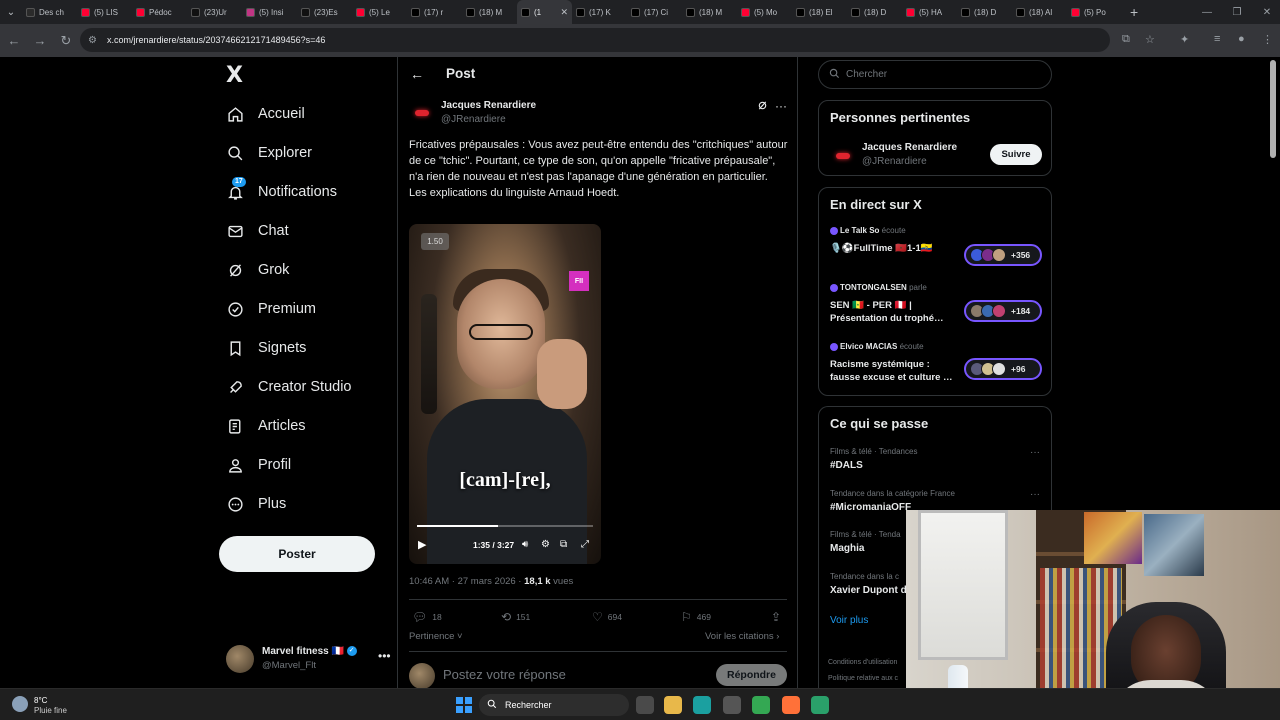  Describe the element at coordinates (422, 113) in the screenshot. I see `author-avatar` at that location.